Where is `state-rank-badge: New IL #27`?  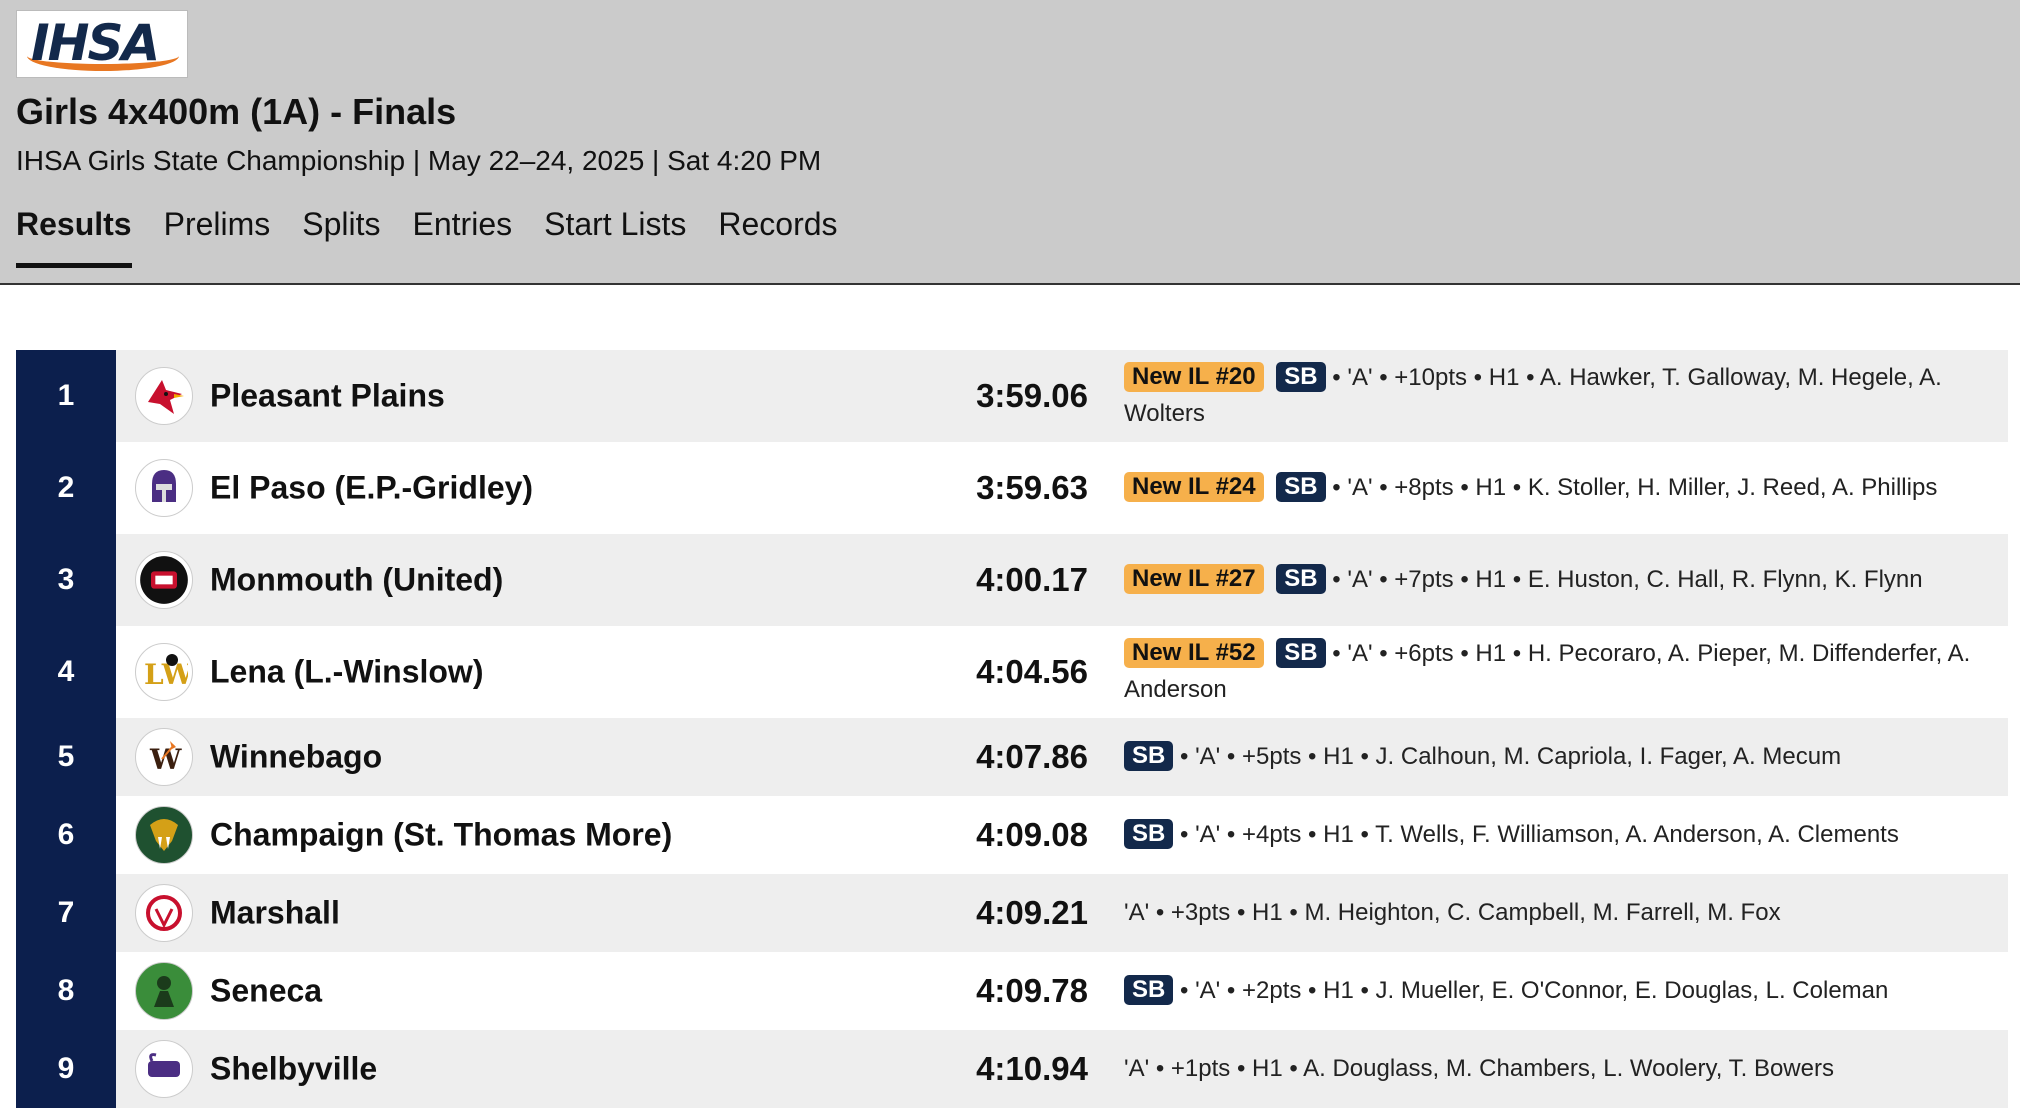
state-rank-badge: New IL #27 is located at coordinates (1194, 579).